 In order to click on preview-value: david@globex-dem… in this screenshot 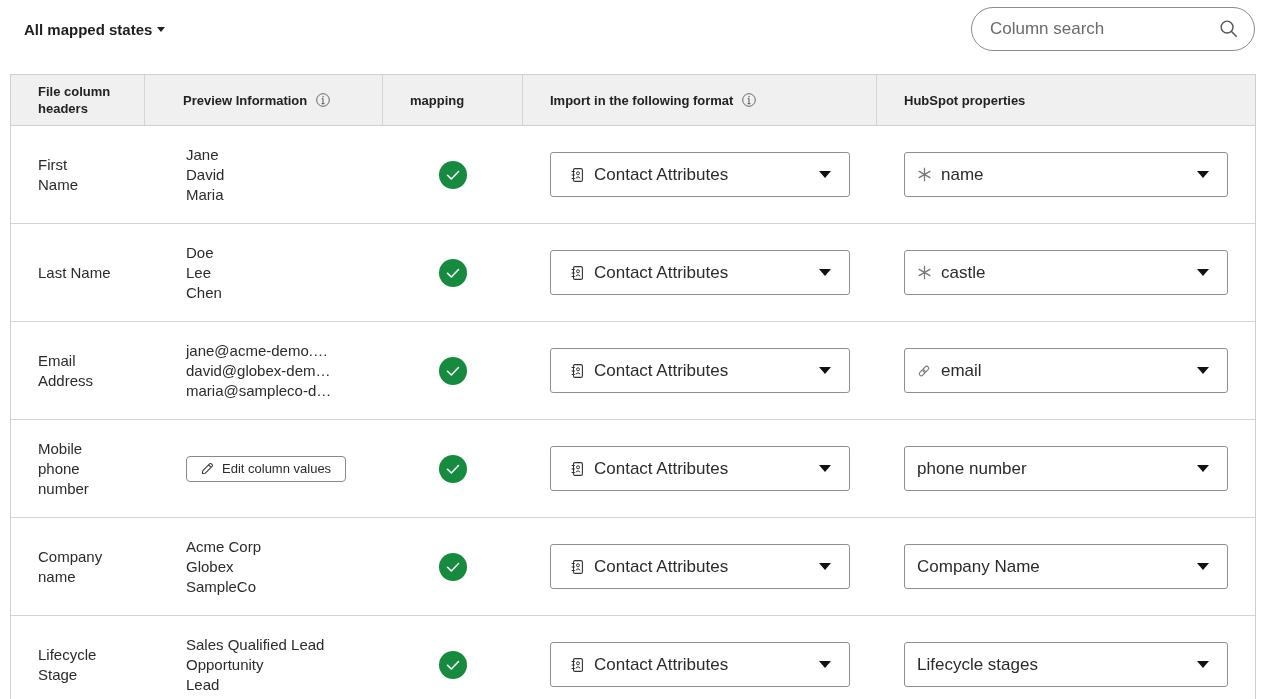, I will do `click(259, 370)`.